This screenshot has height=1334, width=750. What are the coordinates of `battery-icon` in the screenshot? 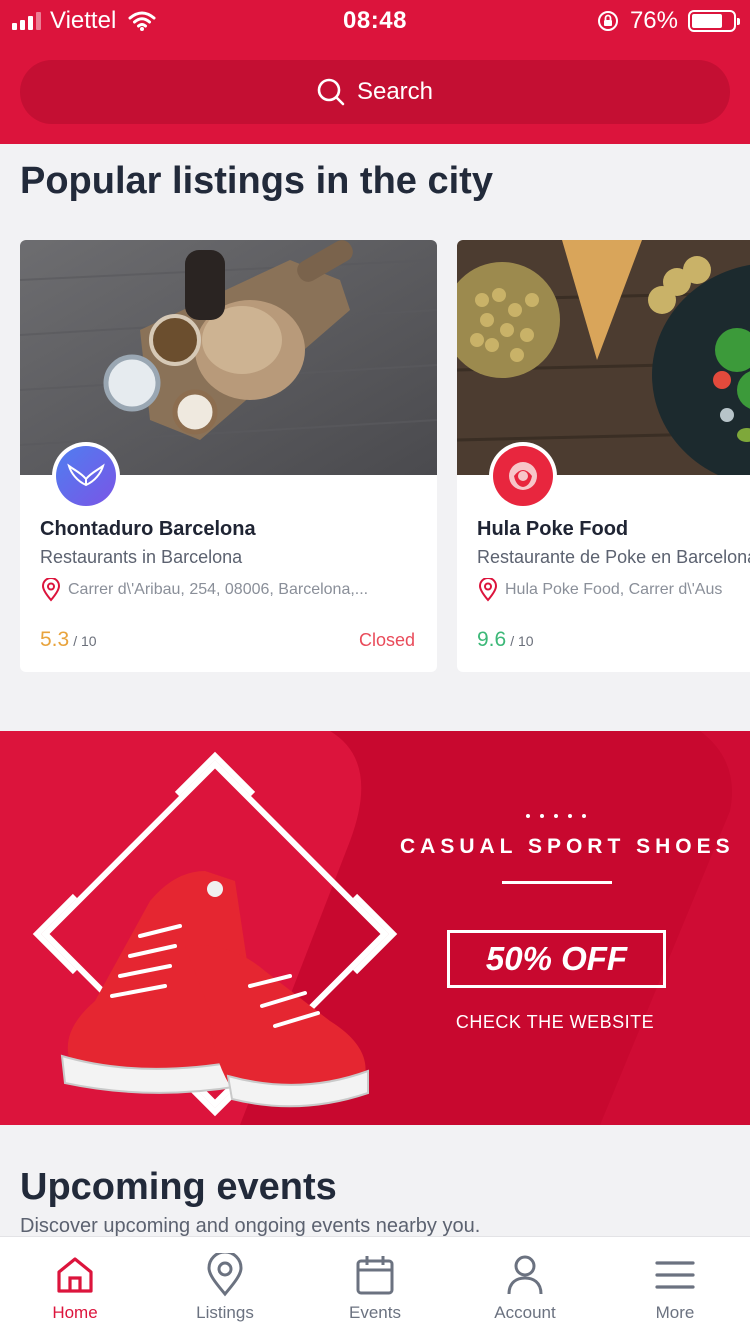 It's located at (714, 21).